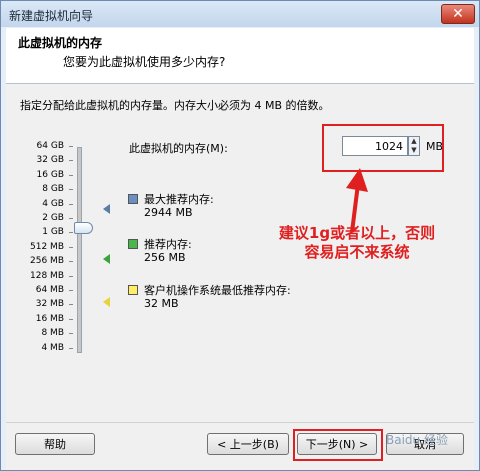 Image resolution: width=480 pixels, height=471 pixels. I want to click on window-title: 新建虚拟机向导, so click(51, 16).